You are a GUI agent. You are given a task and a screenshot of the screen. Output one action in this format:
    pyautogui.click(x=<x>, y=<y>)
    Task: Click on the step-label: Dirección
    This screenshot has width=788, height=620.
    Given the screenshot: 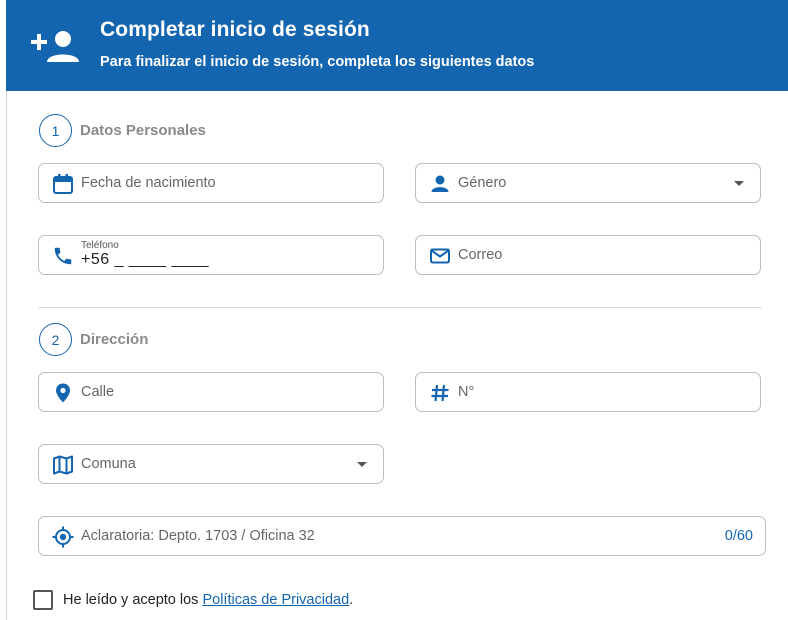 What is the action you would take?
    pyautogui.click(x=114, y=339)
    